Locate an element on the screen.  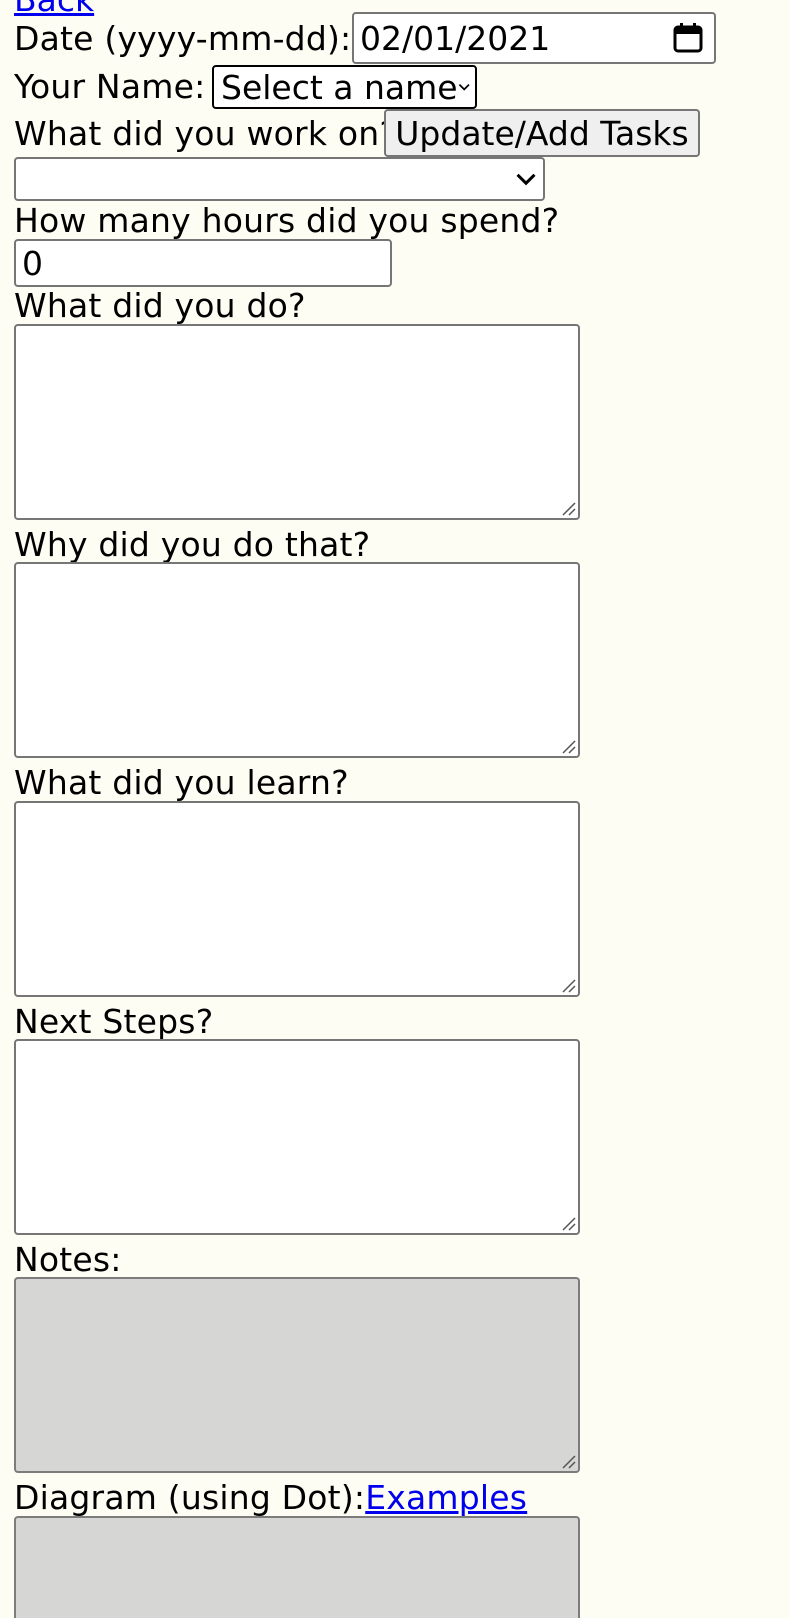
diagram-label: Diagram (using Dot):Examples is located at coordinates (270, 1498).